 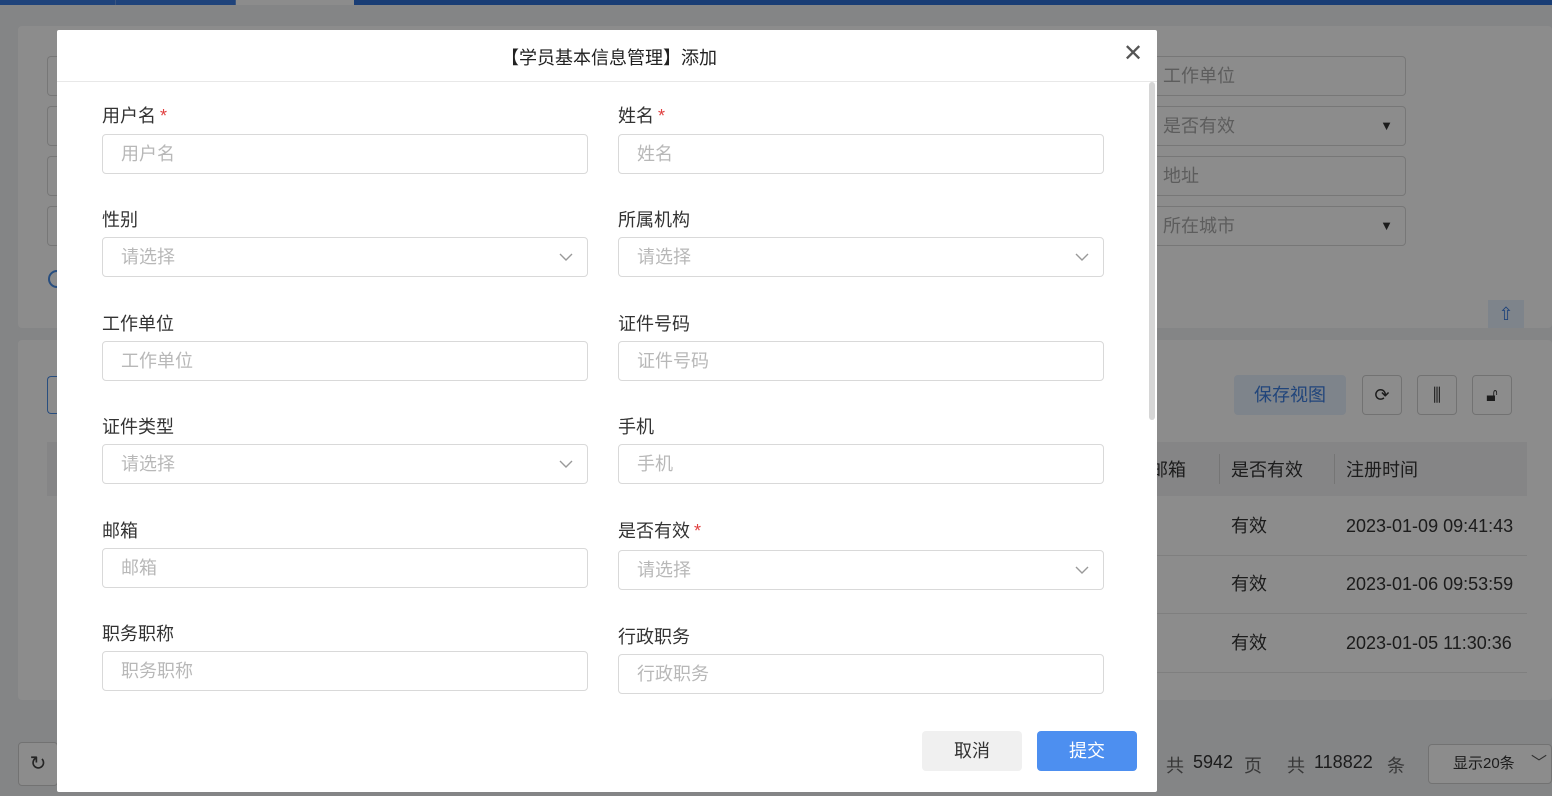 What do you see at coordinates (148, 257) in the screenshot?
I see `gender-placeholder: 请选择` at bounding box center [148, 257].